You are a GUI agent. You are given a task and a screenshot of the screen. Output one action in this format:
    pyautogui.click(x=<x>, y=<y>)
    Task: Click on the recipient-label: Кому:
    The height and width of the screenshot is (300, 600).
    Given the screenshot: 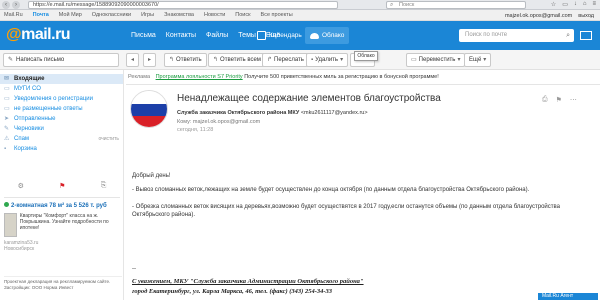 What is the action you would take?
    pyautogui.click(x=184, y=122)
    